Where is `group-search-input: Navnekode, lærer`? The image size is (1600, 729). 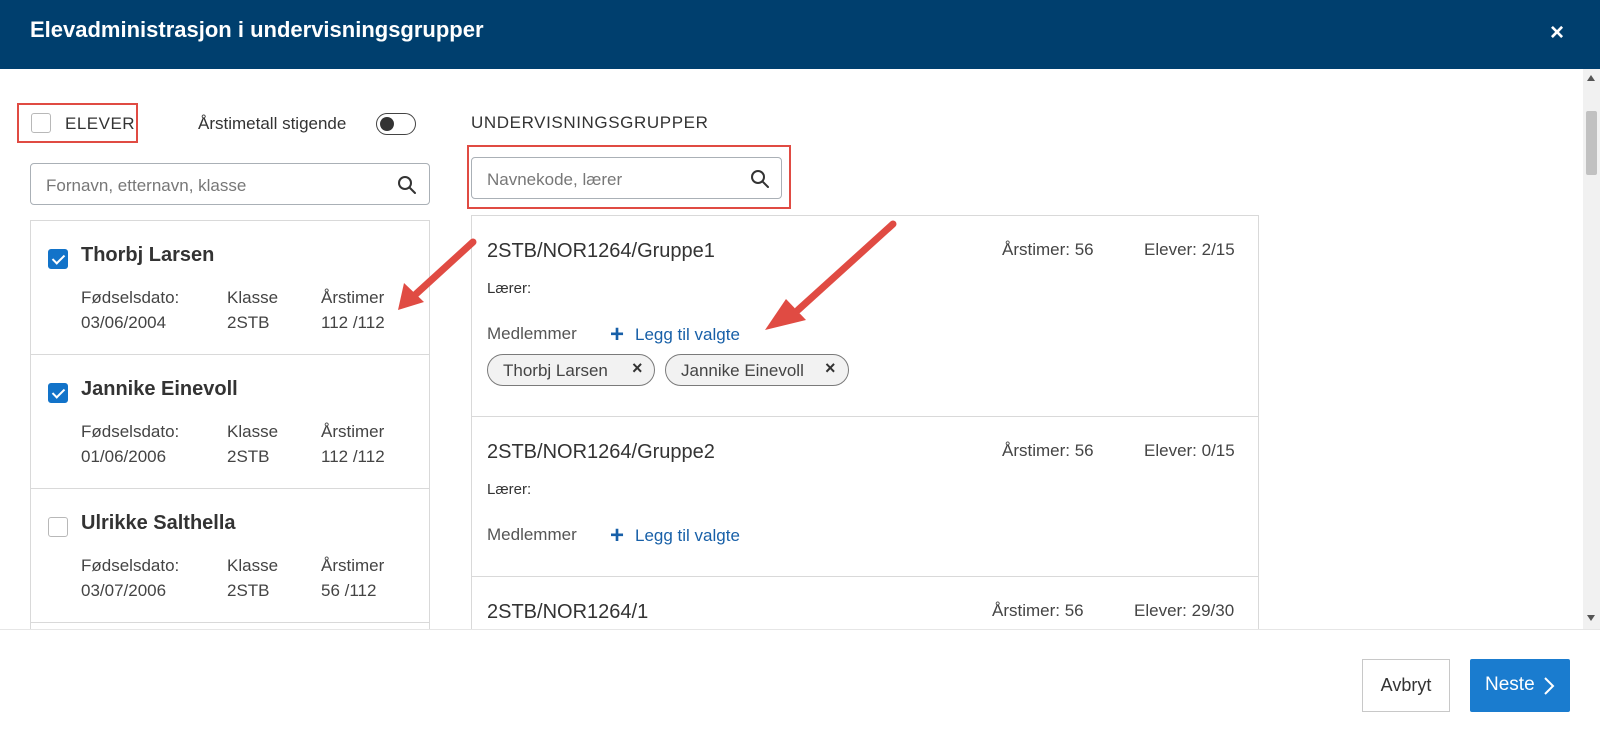
group-search-input: Navnekode, lærer is located at coordinates (626, 178).